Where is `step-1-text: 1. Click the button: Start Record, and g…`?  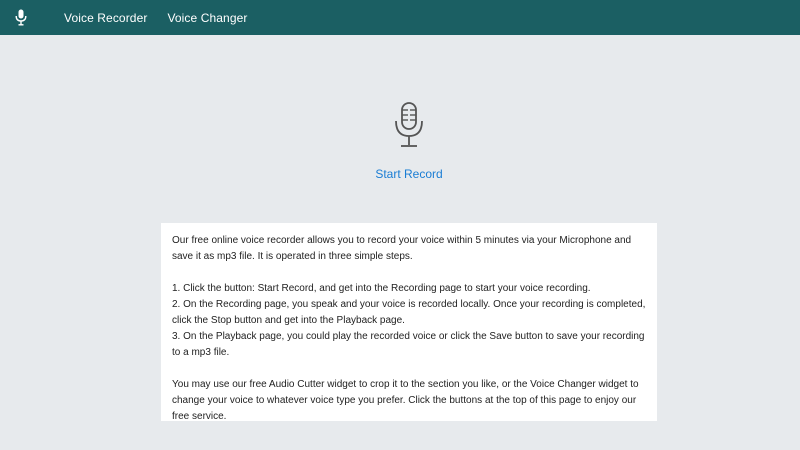
step-1-text: 1. Click the button: Start Record, and g… is located at coordinates (381, 288).